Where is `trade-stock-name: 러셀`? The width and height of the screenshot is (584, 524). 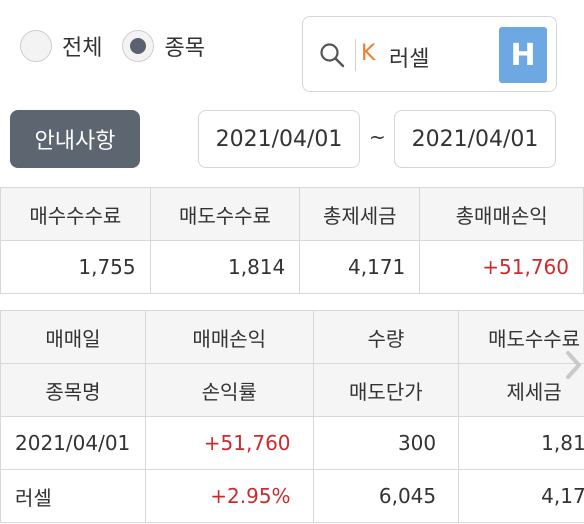 trade-stock-name: 러셀 is located at coordinates (73, 496).